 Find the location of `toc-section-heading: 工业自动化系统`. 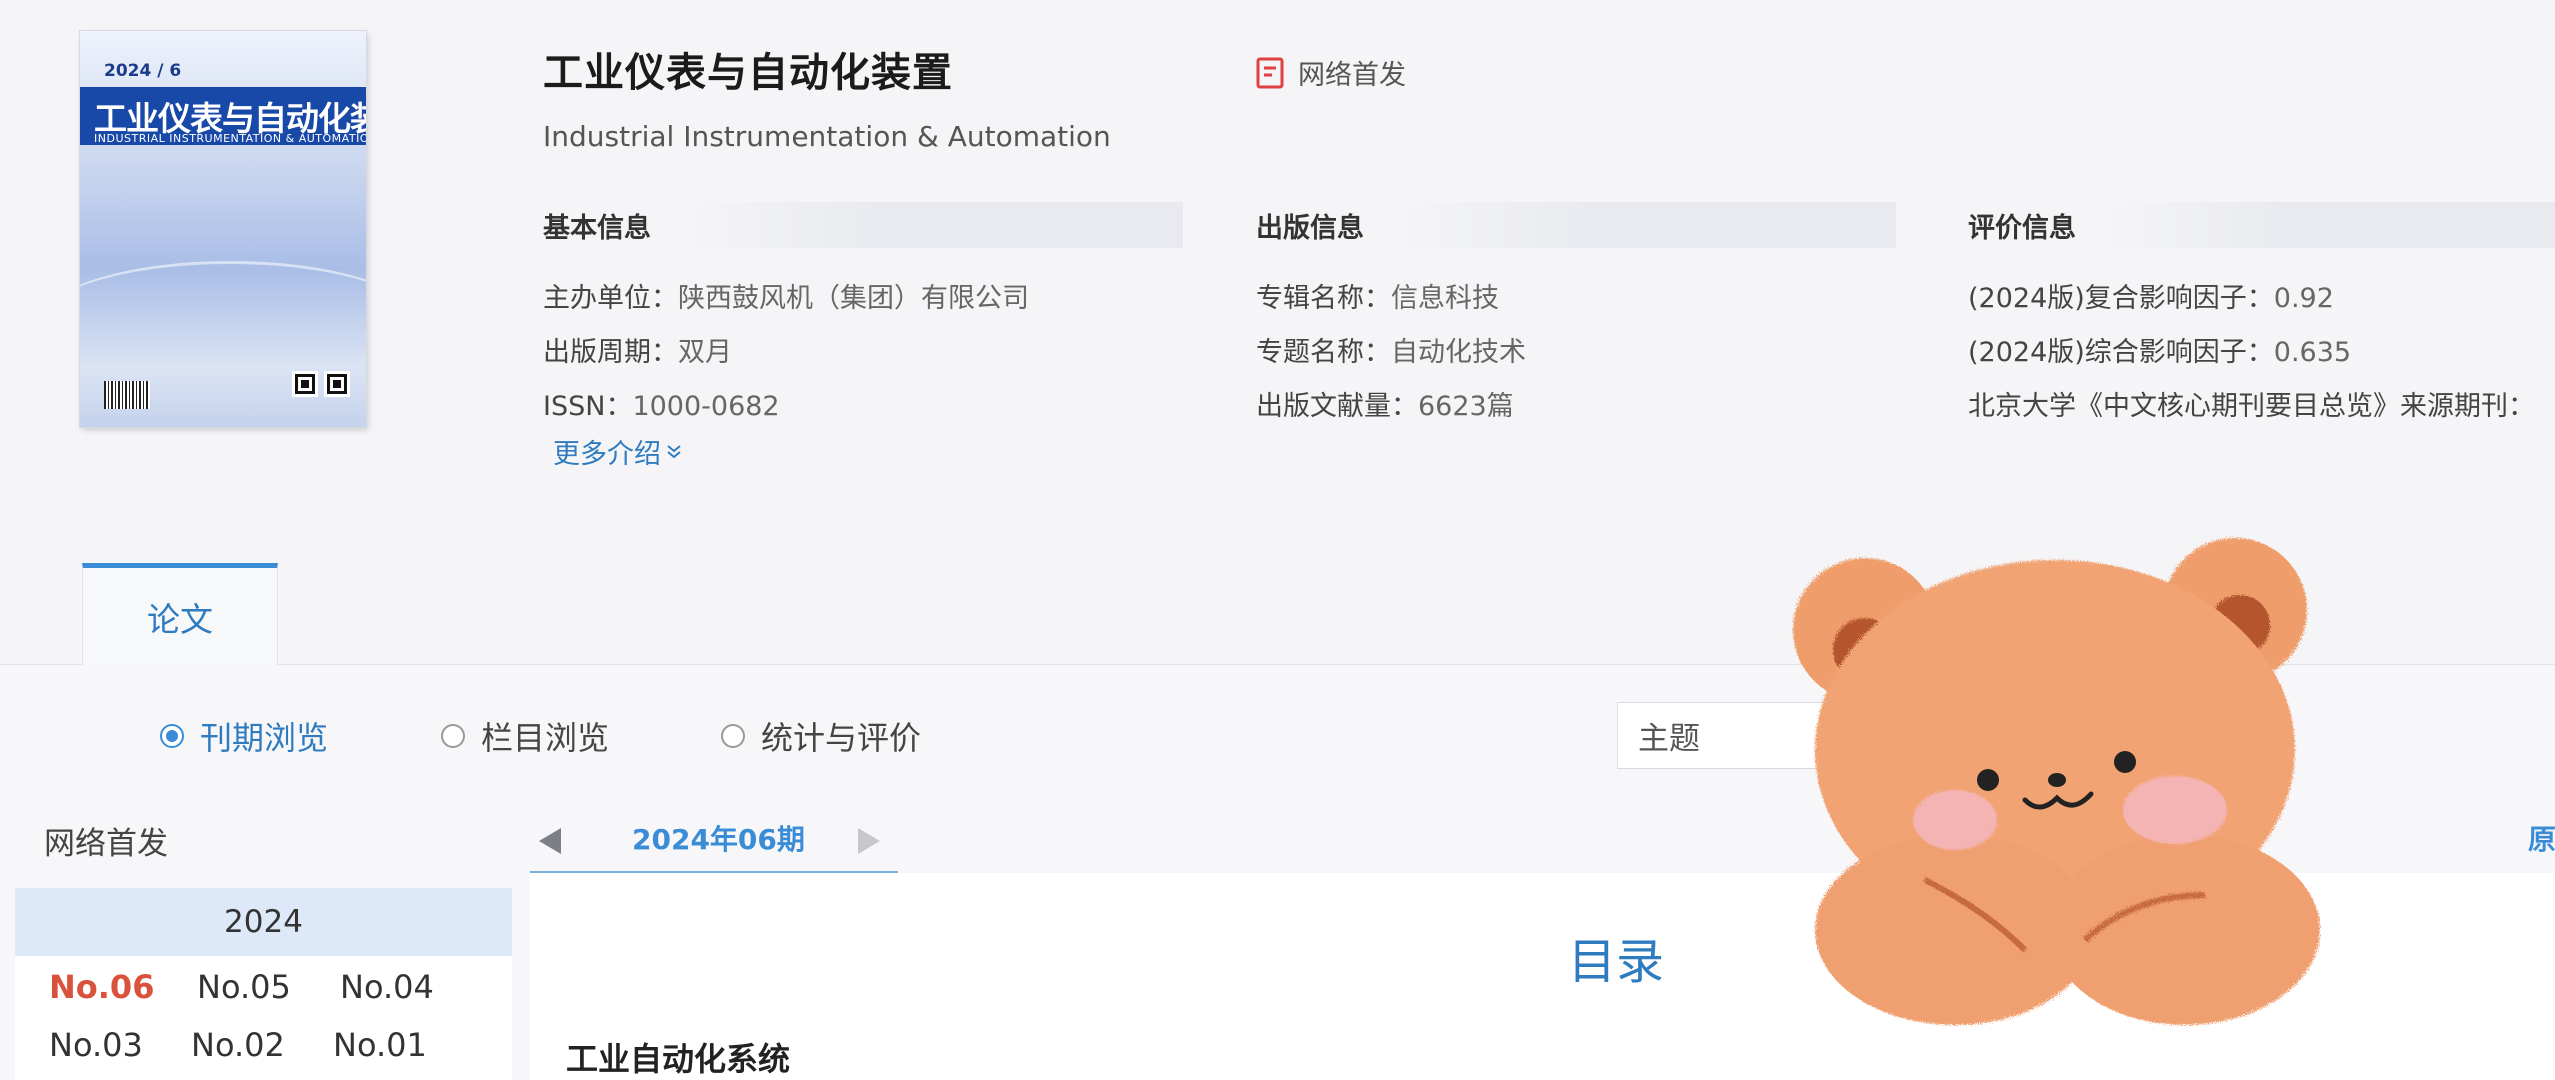

toc-section-heading: 工业自动化系统 is located at coordinates (678, 1057).